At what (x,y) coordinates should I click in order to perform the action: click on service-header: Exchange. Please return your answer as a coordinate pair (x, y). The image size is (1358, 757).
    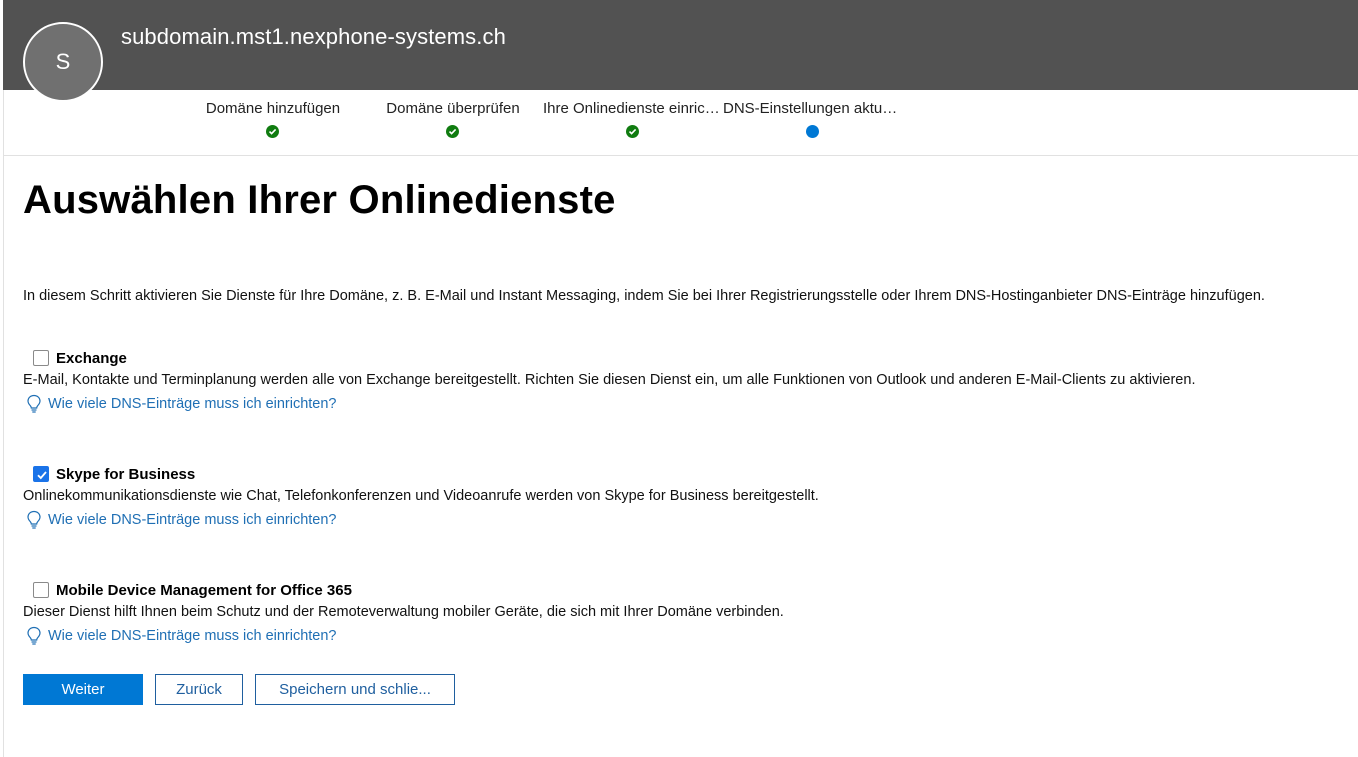
    Looking at the image, I should click on (683, 358).